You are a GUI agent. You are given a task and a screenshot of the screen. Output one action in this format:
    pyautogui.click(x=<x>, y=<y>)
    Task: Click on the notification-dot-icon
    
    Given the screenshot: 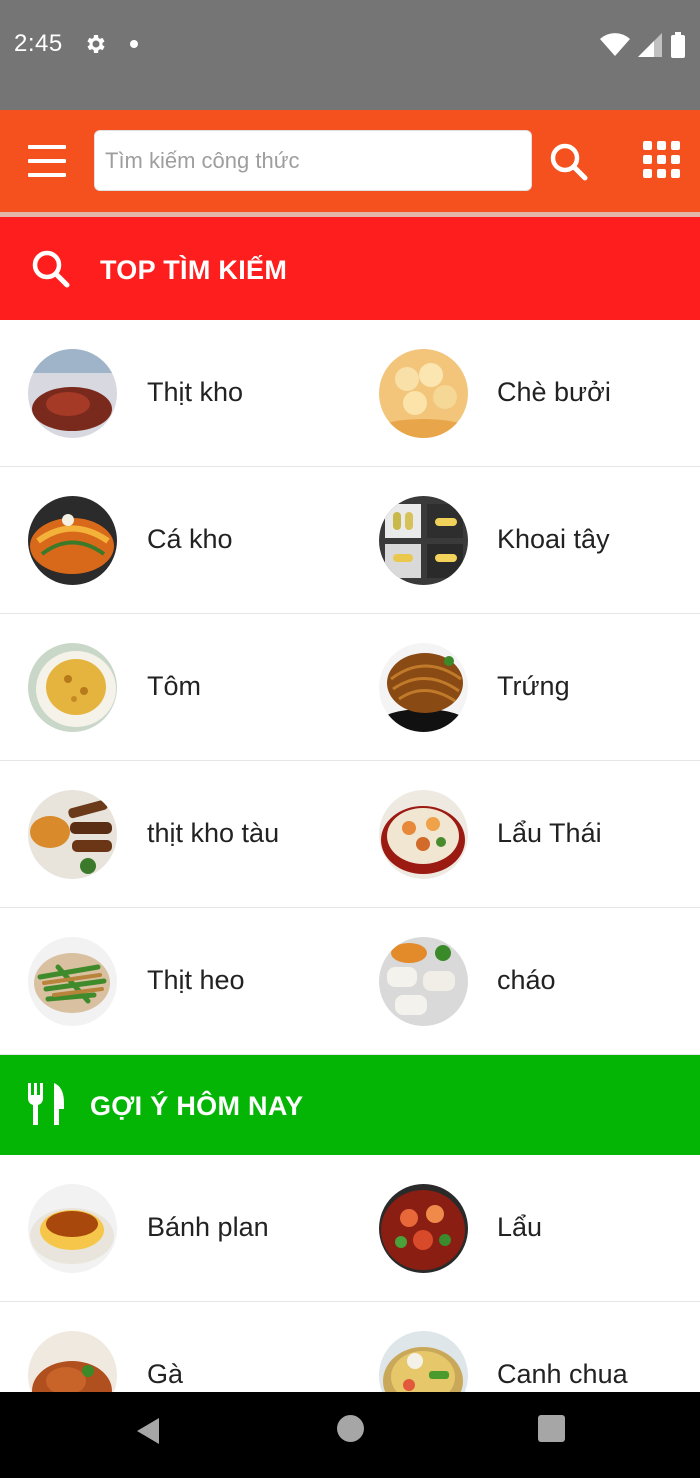 What is the action you would take?
    pyautogui.click(x=134, y=44)
    